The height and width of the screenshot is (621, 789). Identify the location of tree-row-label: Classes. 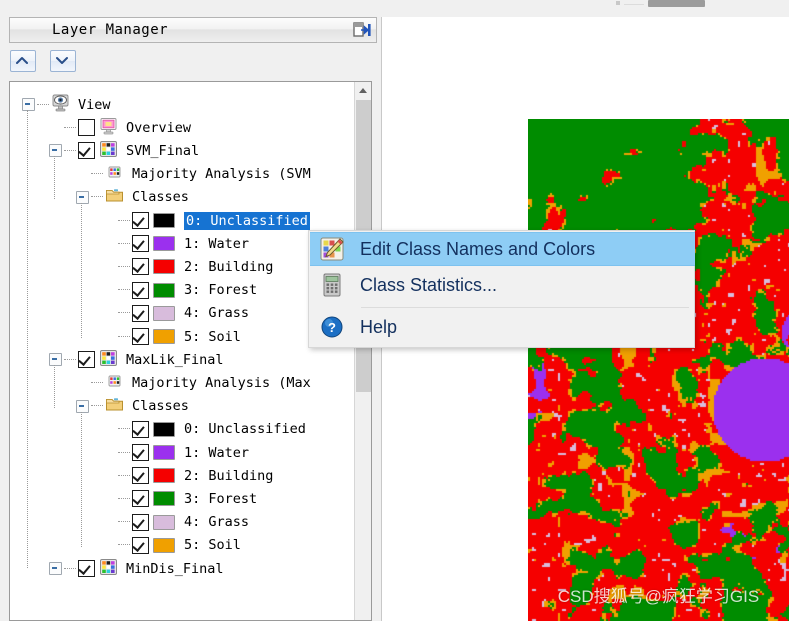
(160, 197).